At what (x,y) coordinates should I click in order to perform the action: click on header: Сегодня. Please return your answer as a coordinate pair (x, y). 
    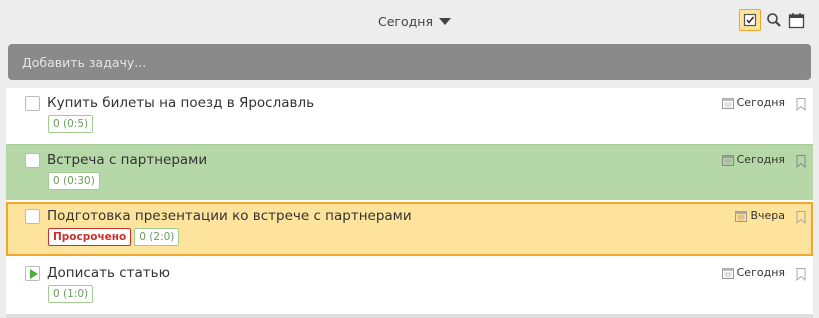
    Looking at the image, I should click on (409, 20).